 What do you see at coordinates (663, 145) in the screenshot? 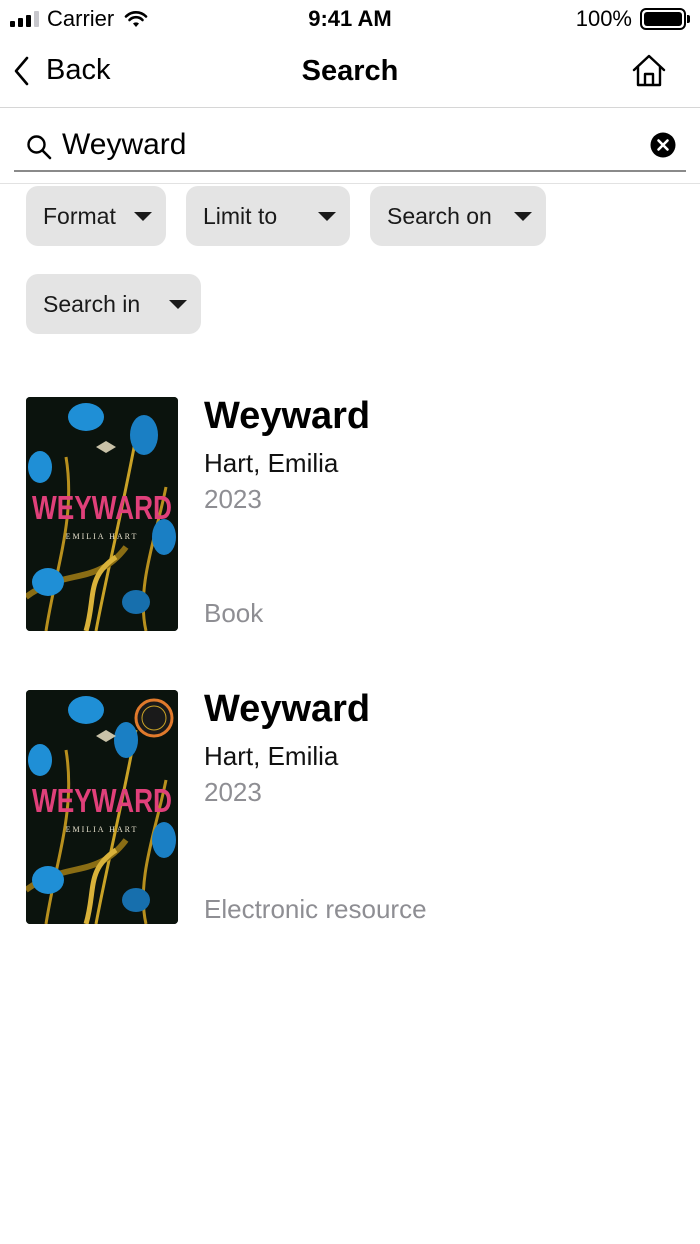
I see `clear-search-icon` at bounding box center [663, 145].